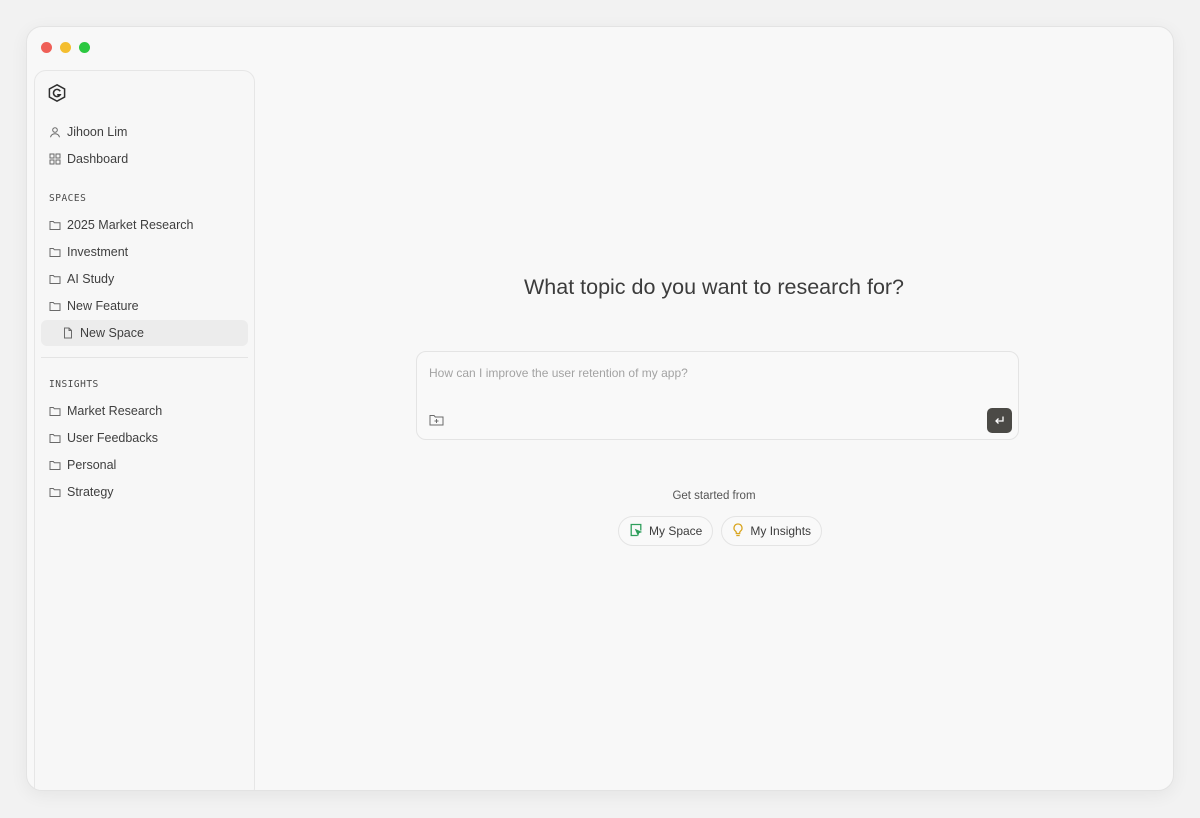 Image resolution: width=1200 pixels, height=818 pixels. Describe the element at coordinates (113, 438) in the screenshot. I see `sidebar-item-label: User Feedbacks` at that location.